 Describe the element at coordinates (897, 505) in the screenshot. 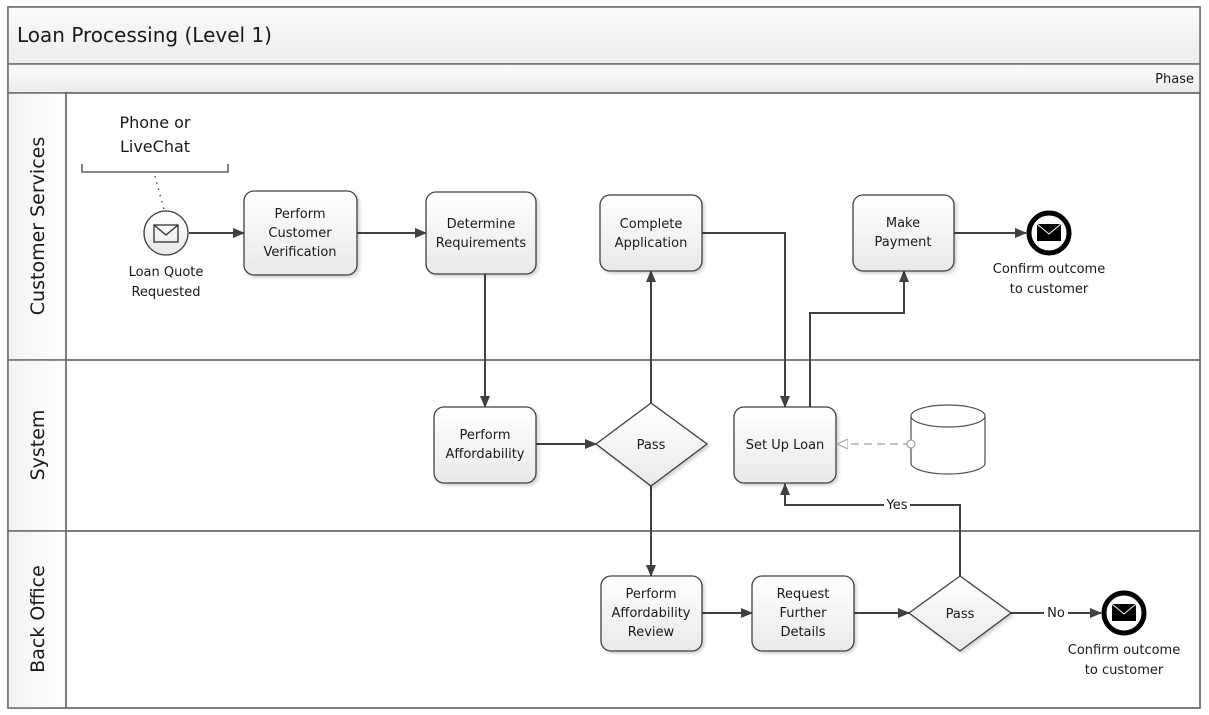

I see `flow-label-yes: Yes` at that location.